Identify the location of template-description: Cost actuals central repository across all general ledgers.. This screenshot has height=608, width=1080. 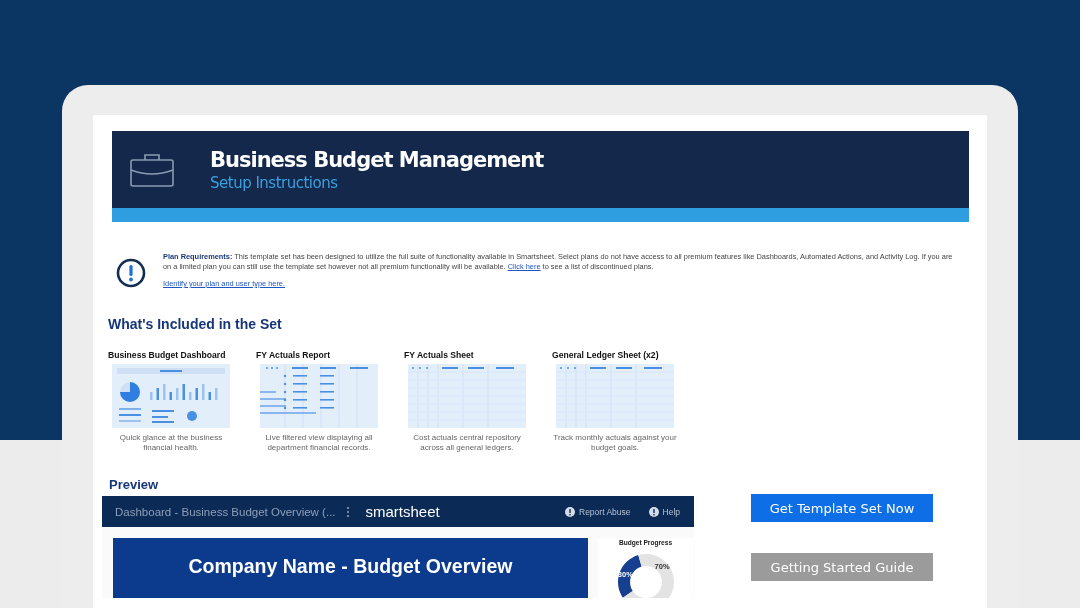
(467, 443).